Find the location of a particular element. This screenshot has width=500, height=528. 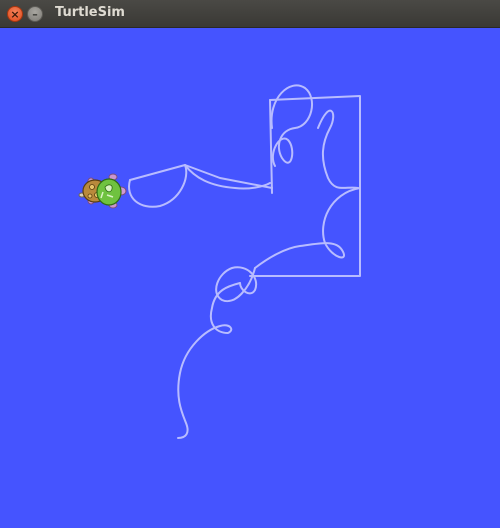

window-title: TurtleSim is located at coordinates (90, 12).